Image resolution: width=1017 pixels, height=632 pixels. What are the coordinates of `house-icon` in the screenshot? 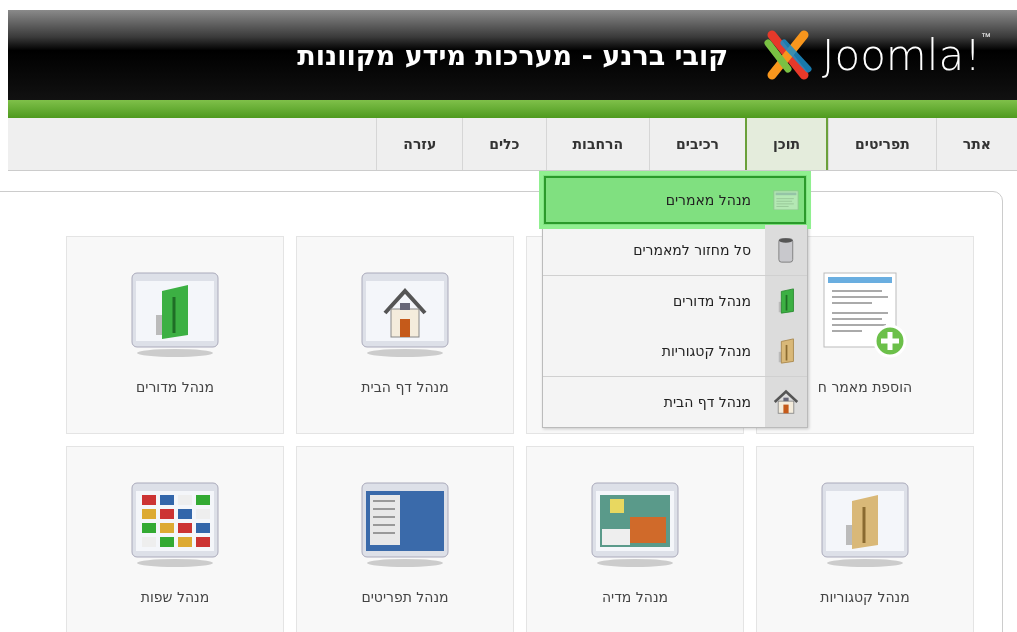 It's located at (786, 402).